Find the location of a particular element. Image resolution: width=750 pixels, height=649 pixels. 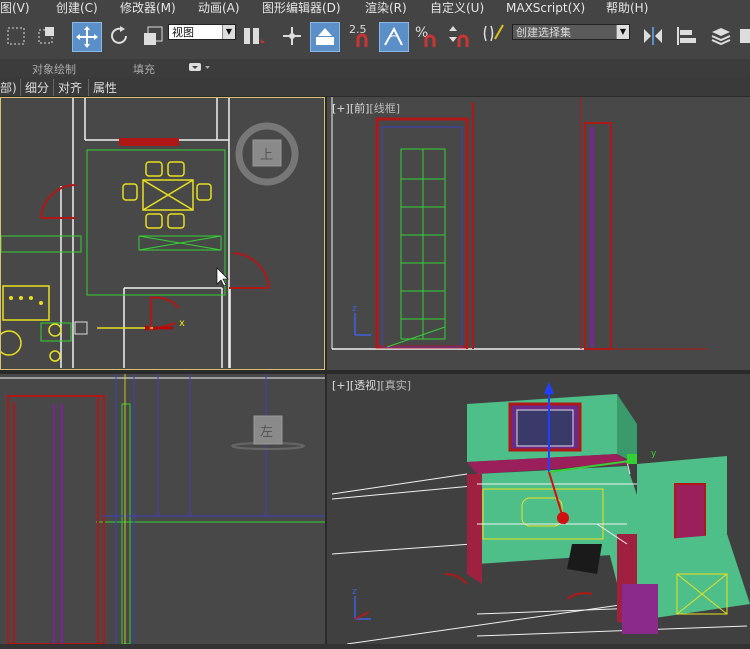

menu-animation: 动画(A) is located at coordinates (219, 8).